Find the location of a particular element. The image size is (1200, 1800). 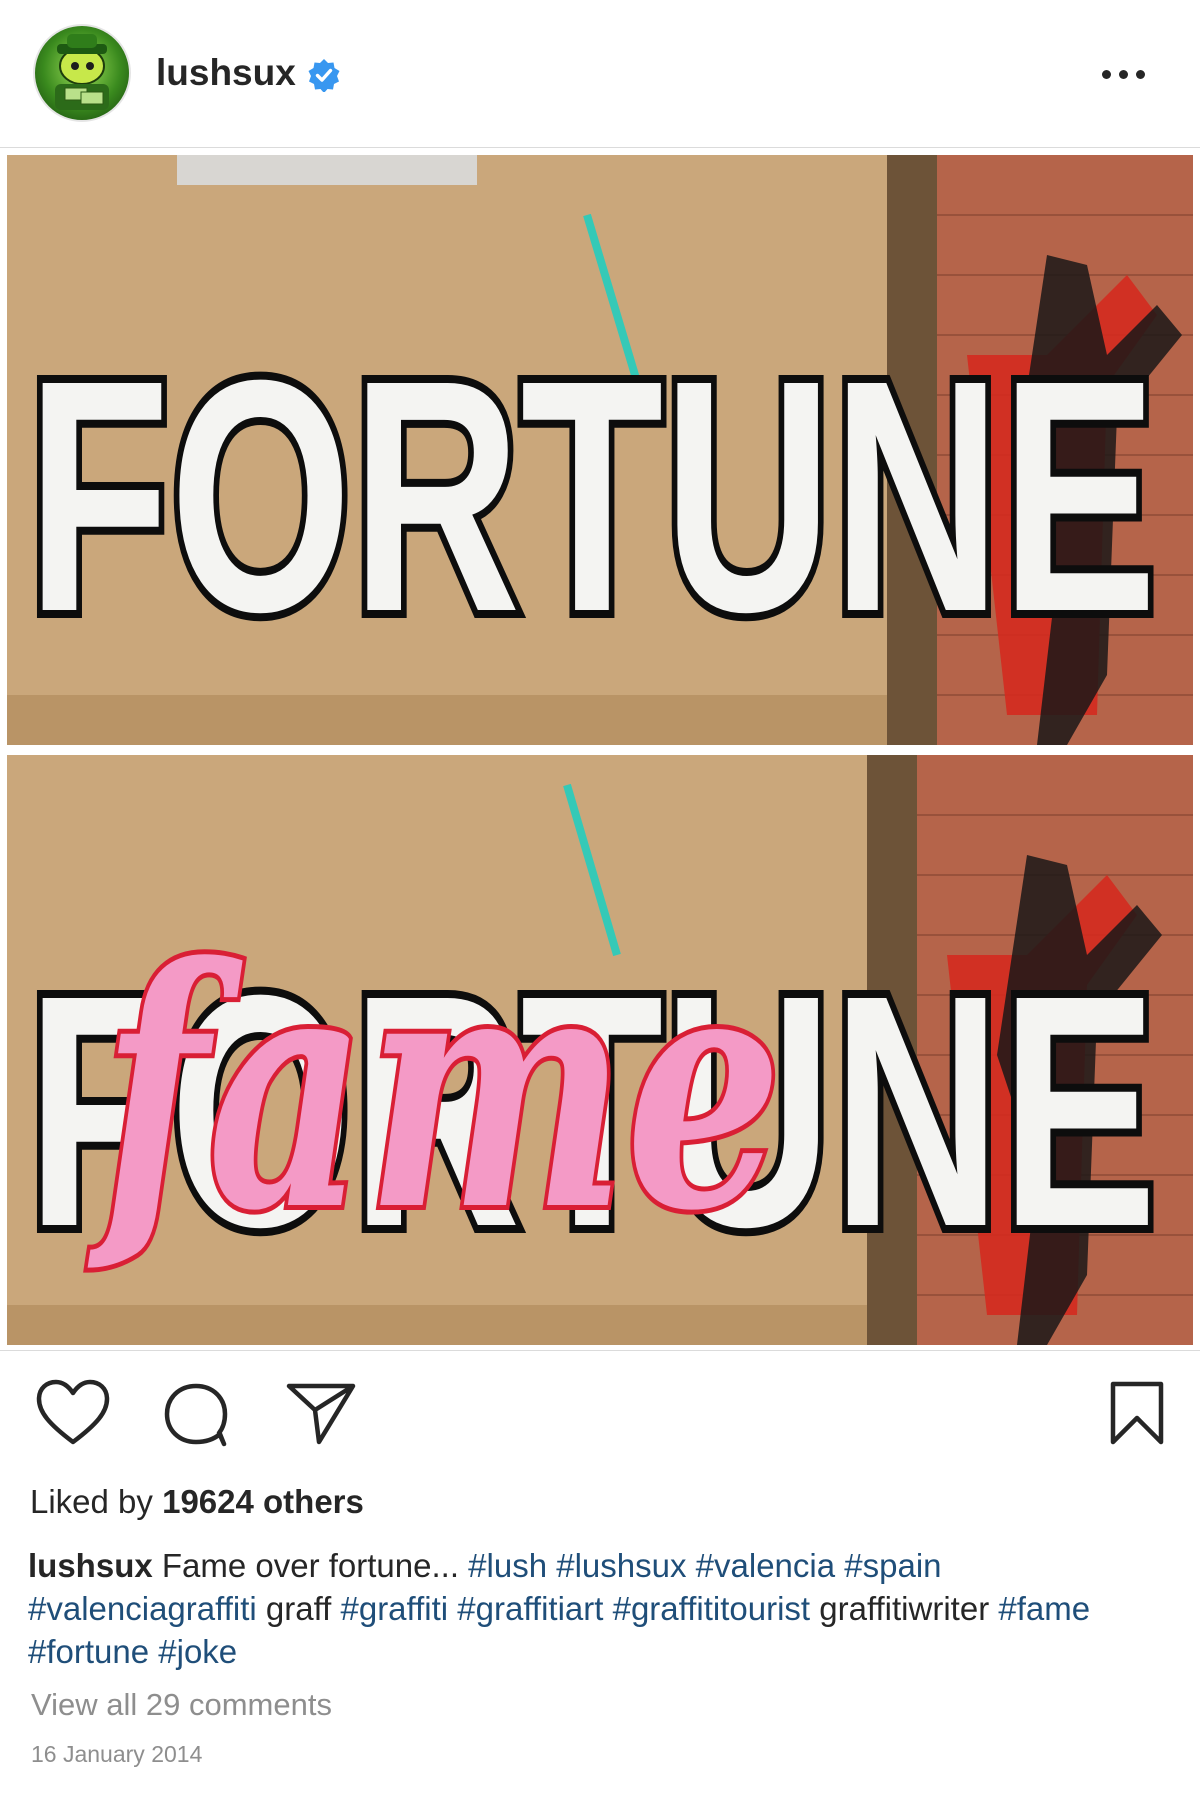

verified-badge-icon is located at coordinates (324, 75).